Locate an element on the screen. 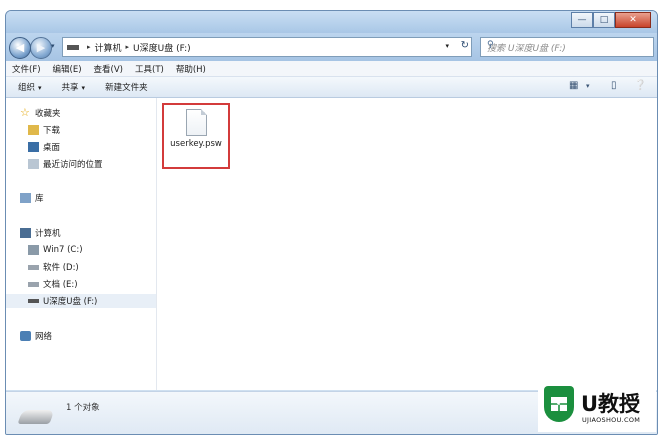 The height and width of the screenshot is (435, 661). nav-favorites: ☆ 收藏夹 is located at coordinates (40, 113).